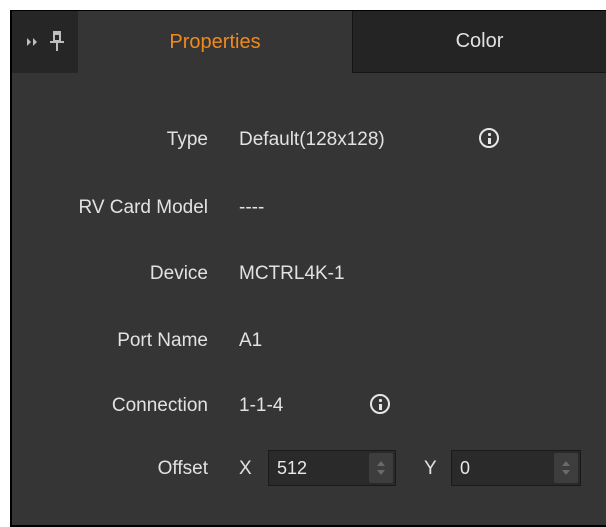  What do you see at coordinates (143, 207) in the screenshot?
I see `rv-card-model-label: RV Card Model` at bounding box center [143, 207].